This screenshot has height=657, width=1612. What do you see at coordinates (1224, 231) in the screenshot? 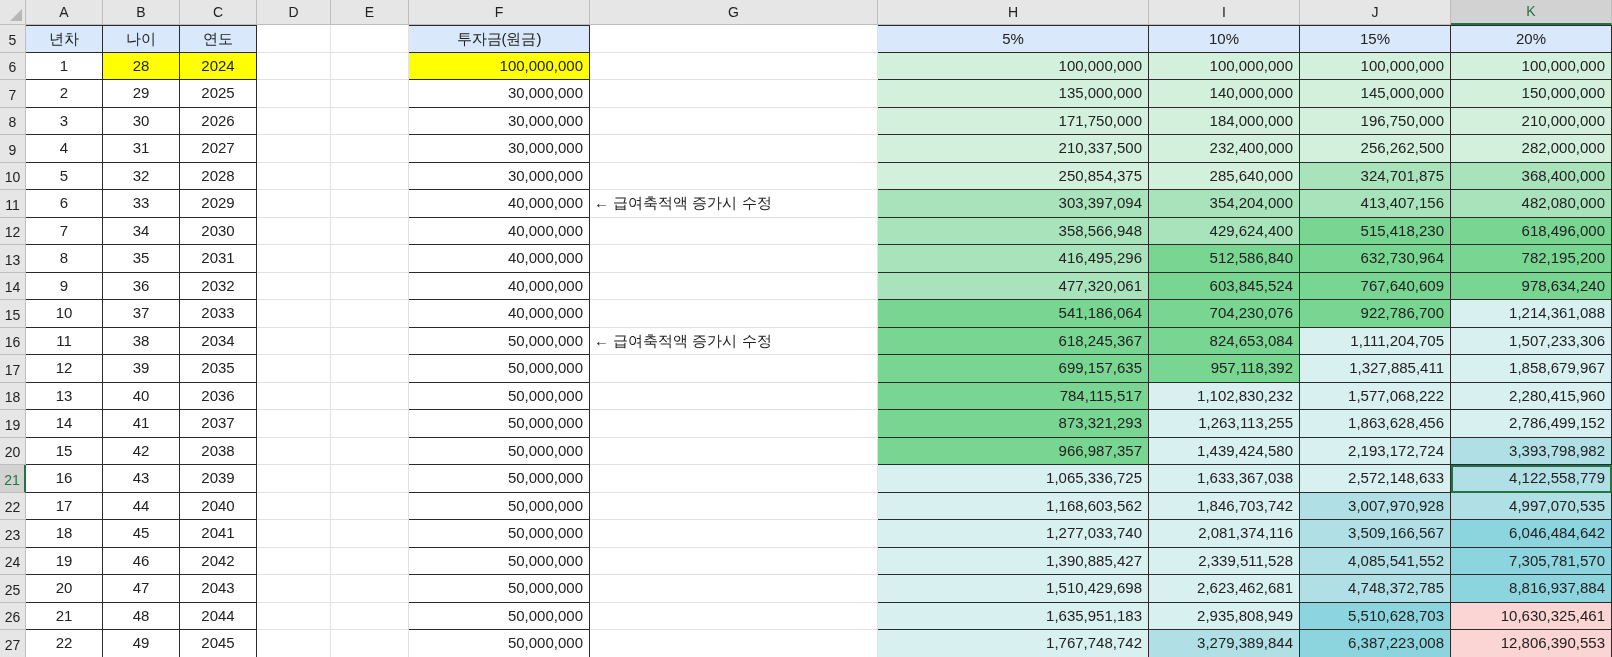
I see `table-cell: 429,624,400` at bounding box center [1224, 231].